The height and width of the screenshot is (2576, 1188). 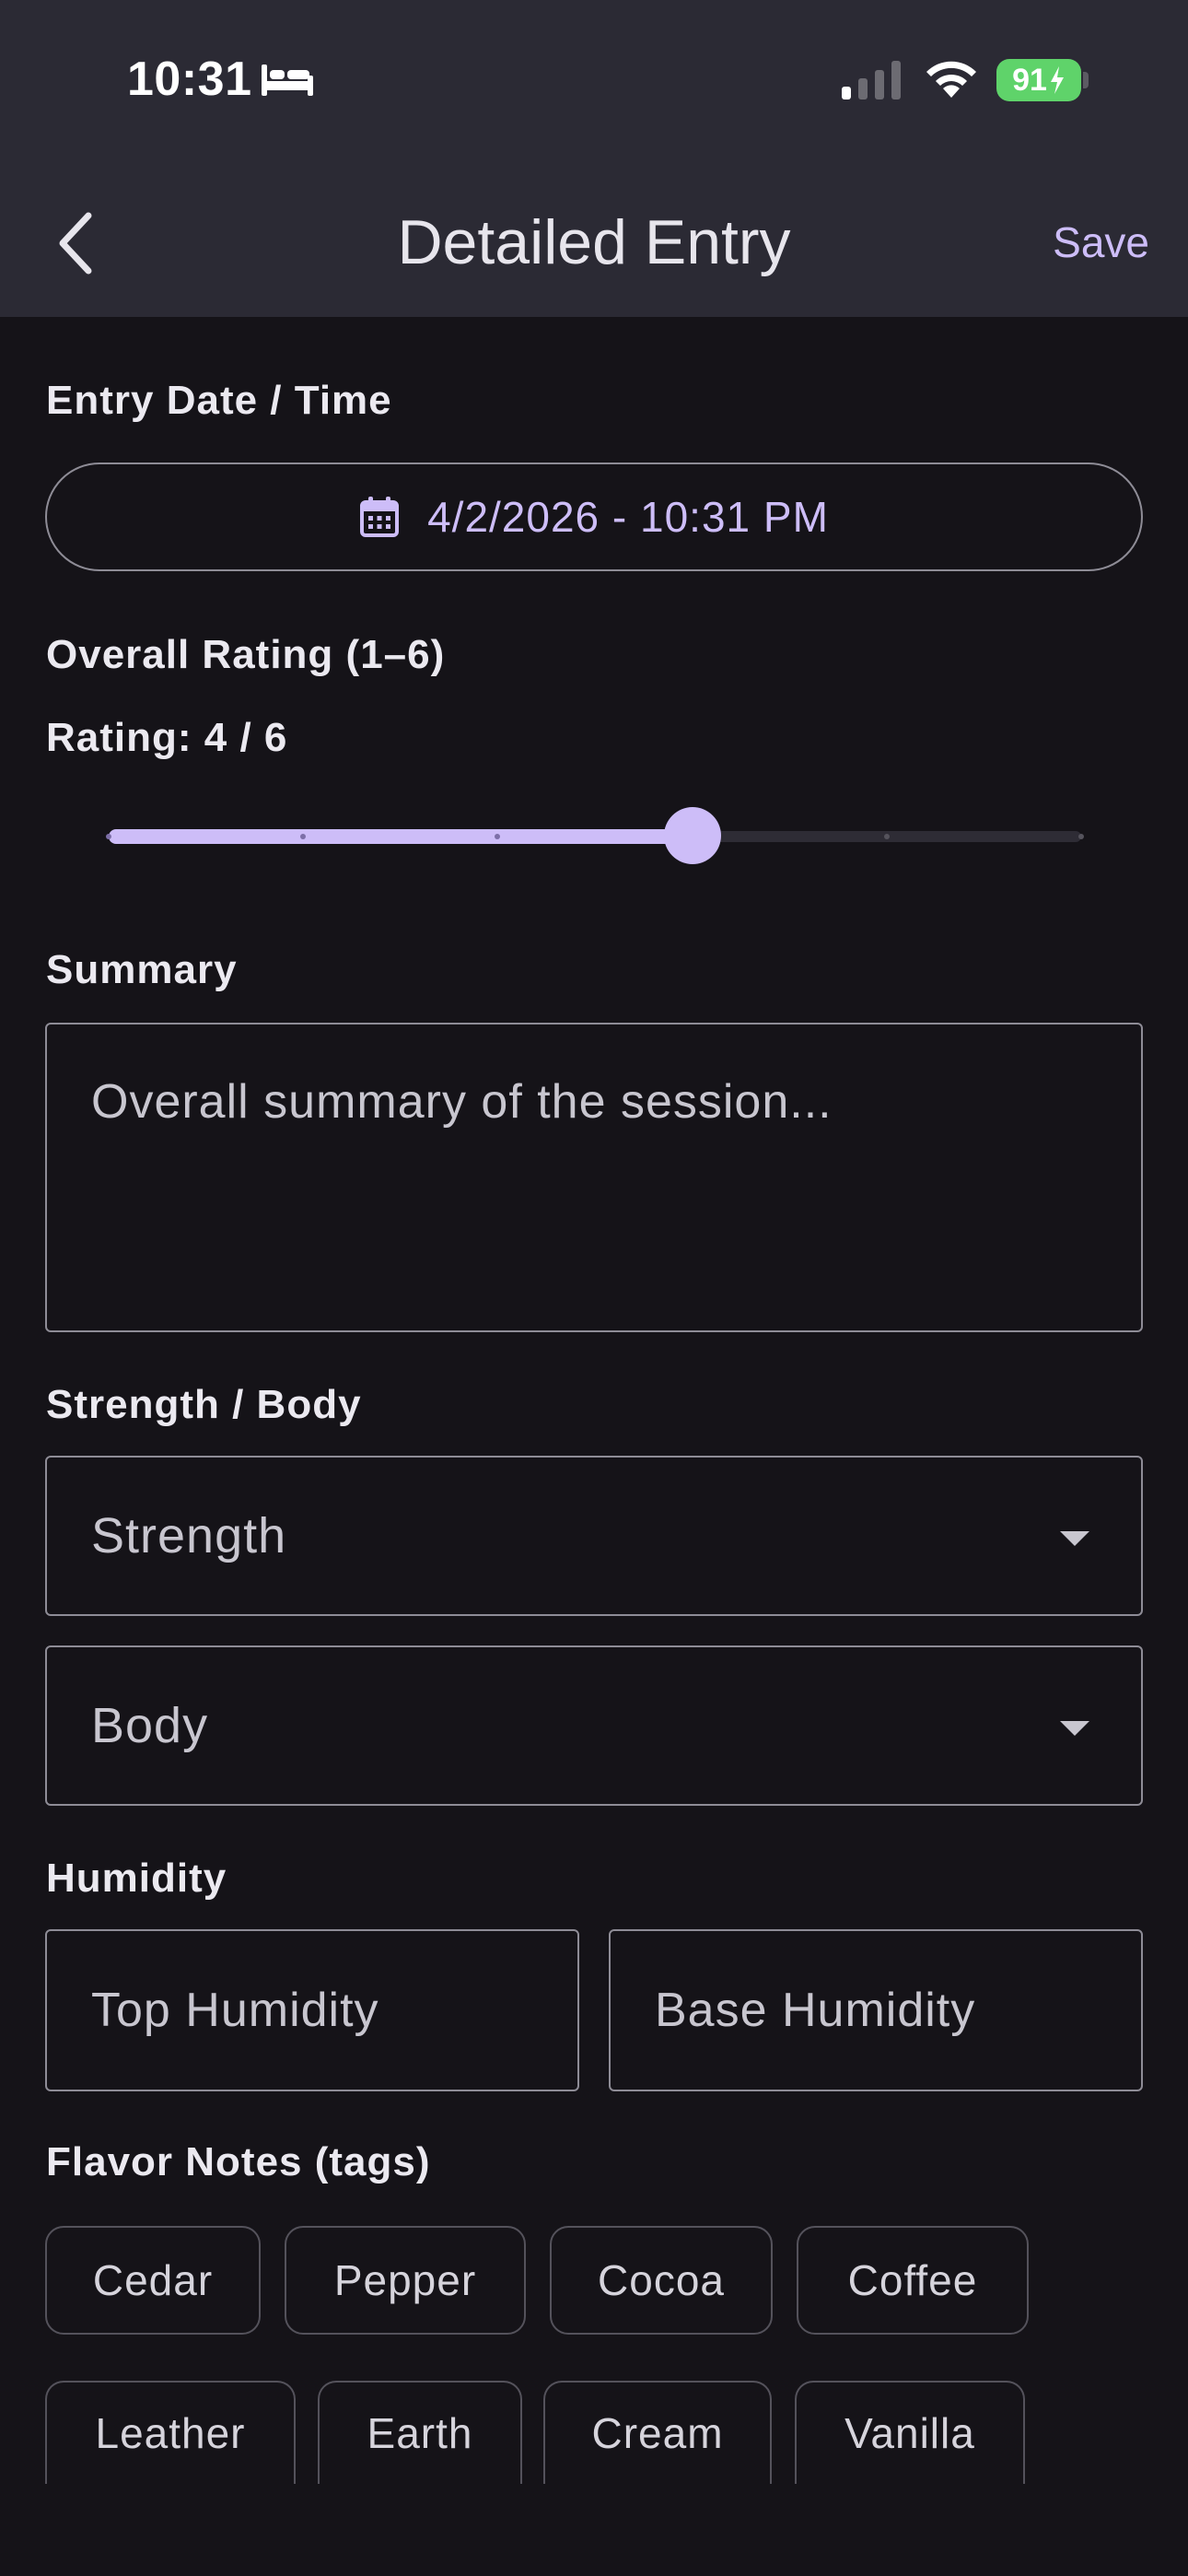 I want to click on chip-label: Pepper, so click(x=405, y=2280).